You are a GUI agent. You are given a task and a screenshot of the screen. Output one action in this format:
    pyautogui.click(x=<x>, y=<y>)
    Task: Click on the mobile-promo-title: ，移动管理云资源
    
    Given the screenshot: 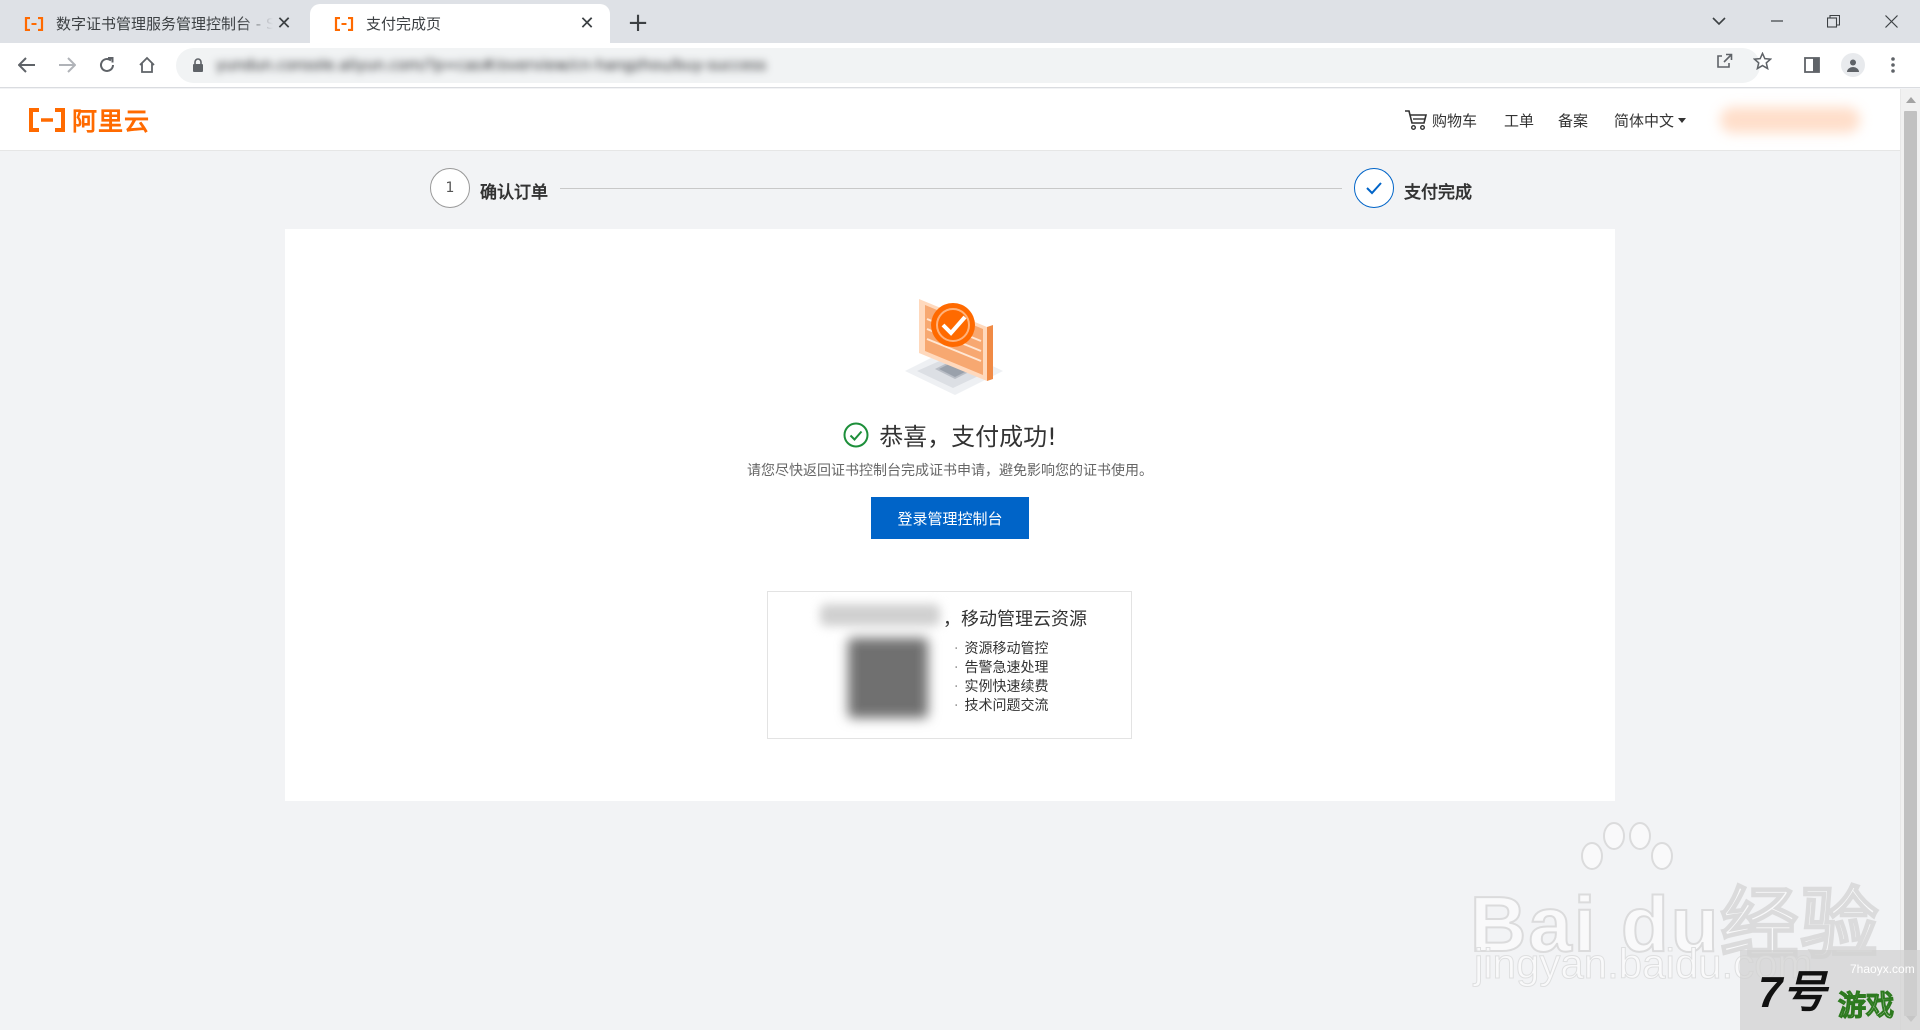 What is the action you would take?
    pyautogui.click(x=1015, y=619)
    